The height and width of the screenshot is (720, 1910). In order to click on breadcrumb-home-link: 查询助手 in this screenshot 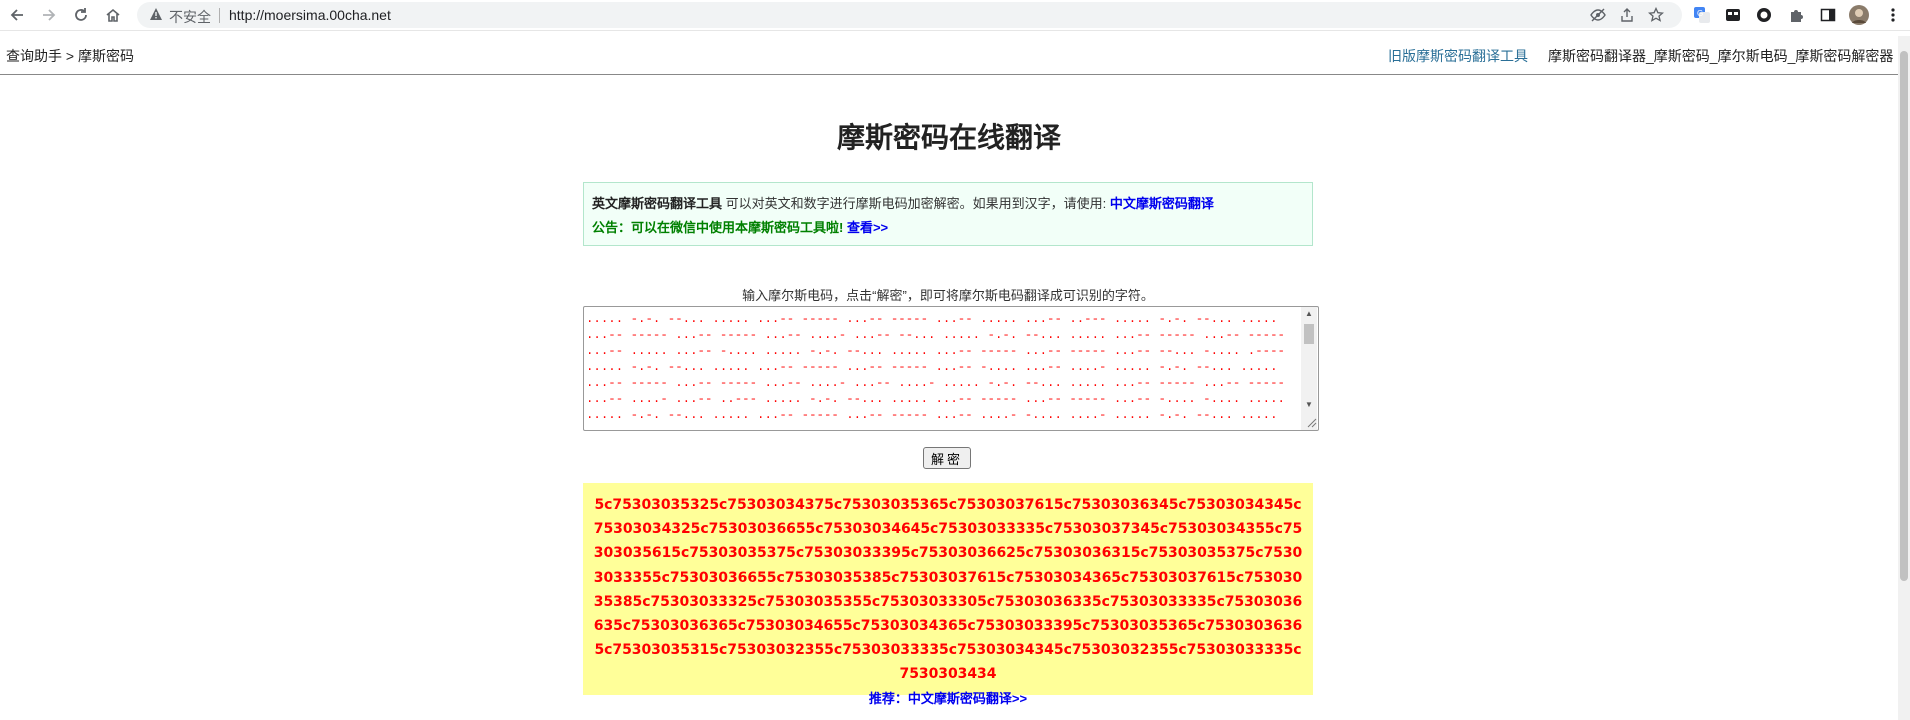, I will do `click(34, 56)`.